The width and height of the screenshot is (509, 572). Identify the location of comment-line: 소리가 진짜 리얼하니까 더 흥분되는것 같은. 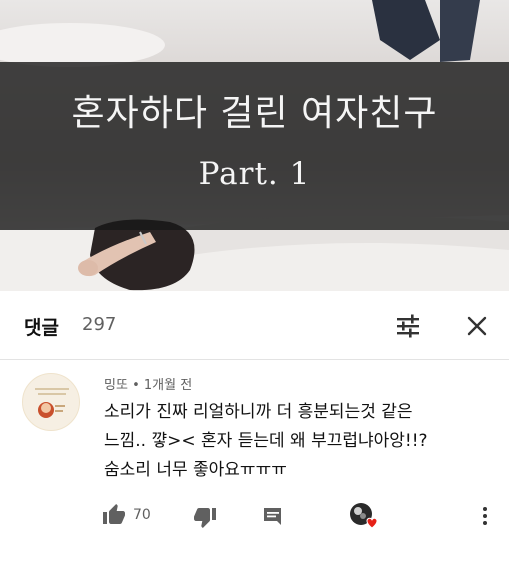
(258, 412).